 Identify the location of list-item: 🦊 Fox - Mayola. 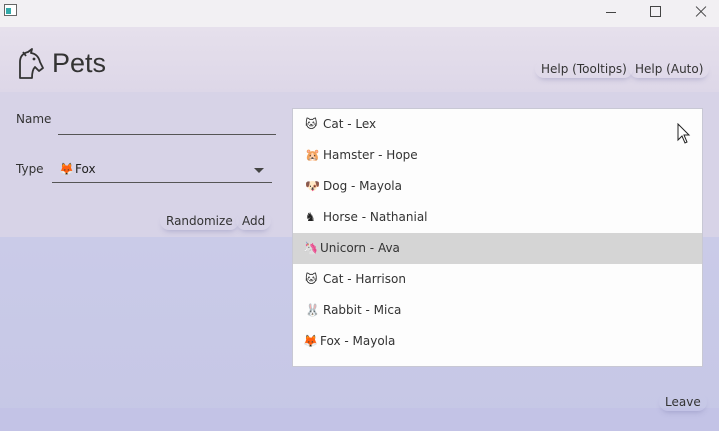
(497, 341).